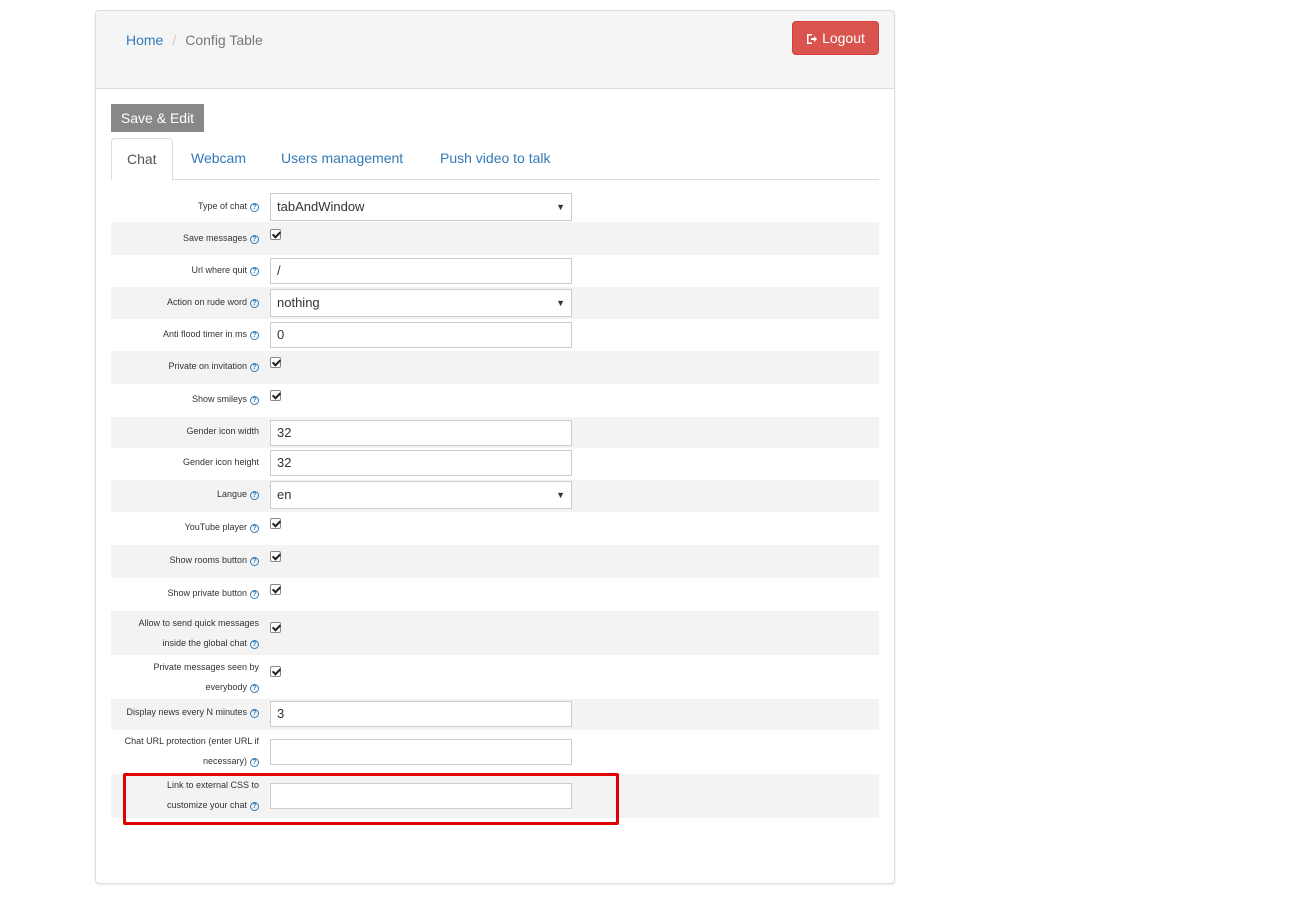  Describe the element at coordinates (421, 495) in the screenshot. I see `langue-select: en ▼` at that location.